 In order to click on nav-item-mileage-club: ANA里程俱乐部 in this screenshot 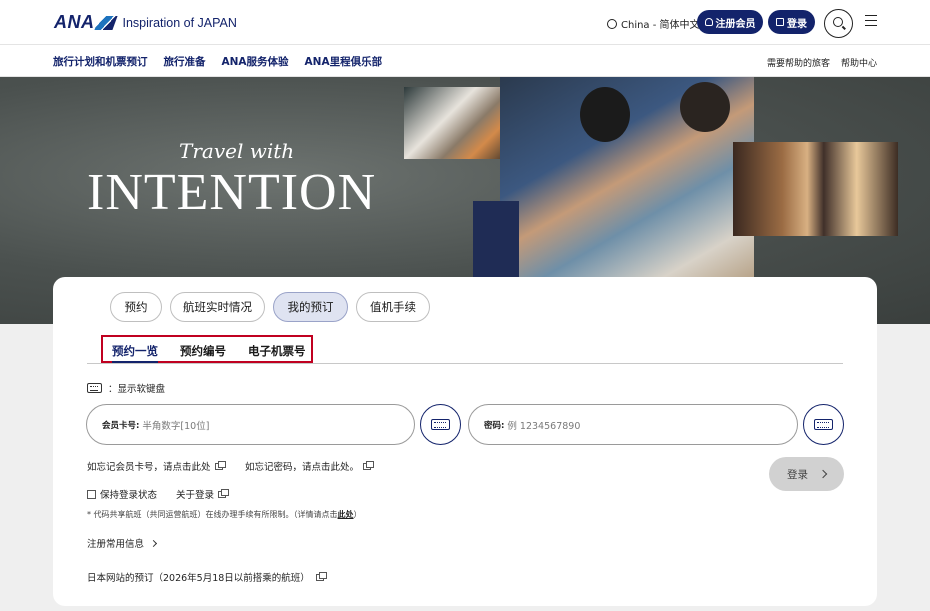, I will do `click(344, 61)`.